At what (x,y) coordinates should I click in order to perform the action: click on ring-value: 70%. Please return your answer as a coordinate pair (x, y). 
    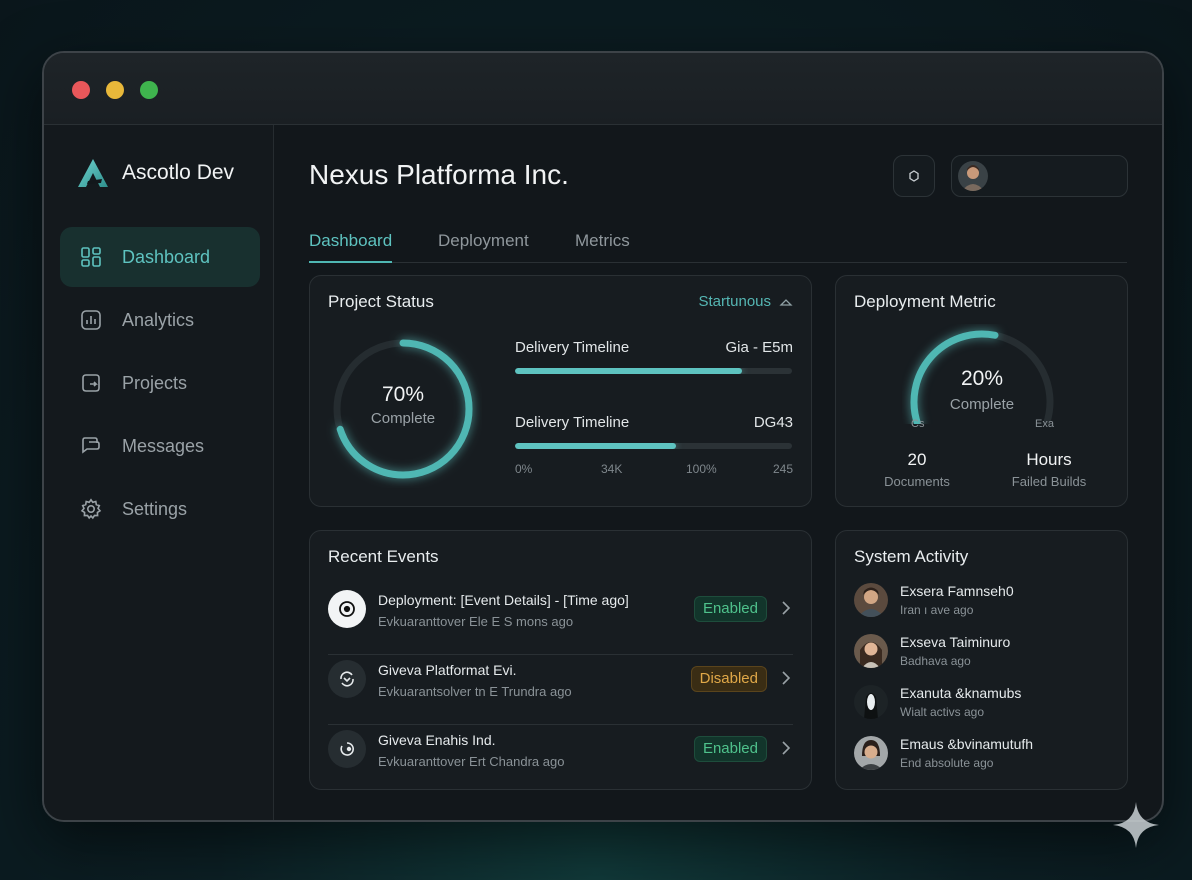
    Looking at the image, I should click on (403, 394).